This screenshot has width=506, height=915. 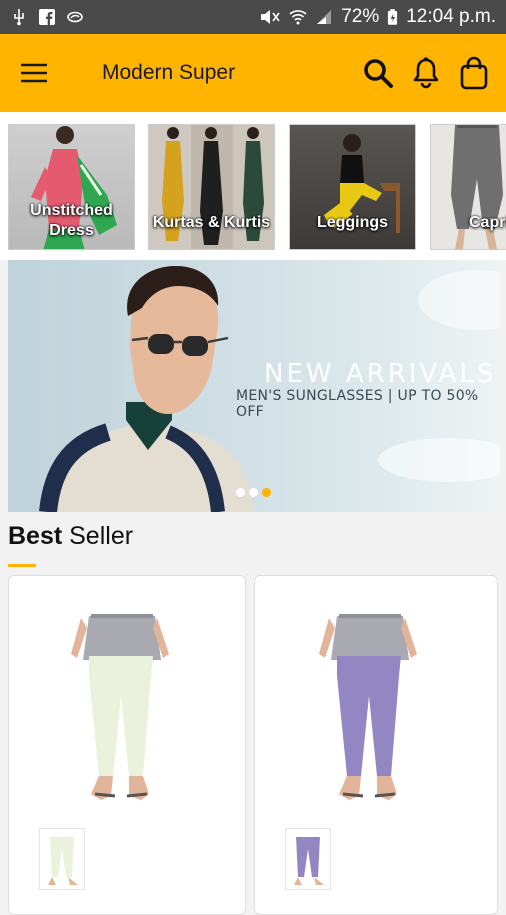 What do you see at coordinates (169, 72) in the screenshot?
I see `app-title: Modern Super` at bounding box center [169, 72].